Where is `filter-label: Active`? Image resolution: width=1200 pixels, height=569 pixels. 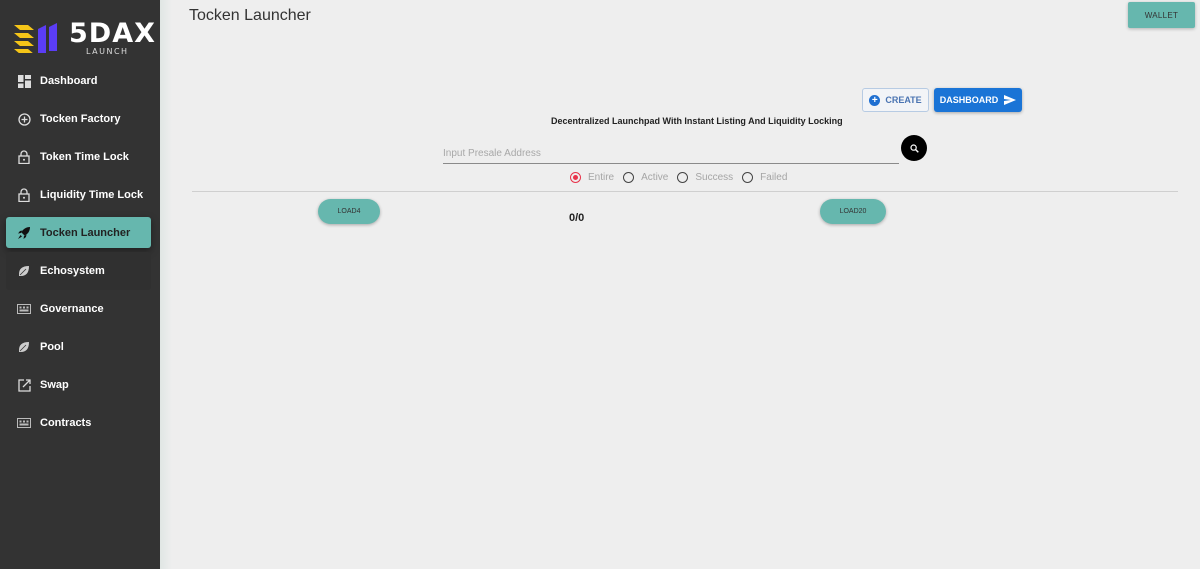 filter-label: Active is located at coordinates (655, 177).